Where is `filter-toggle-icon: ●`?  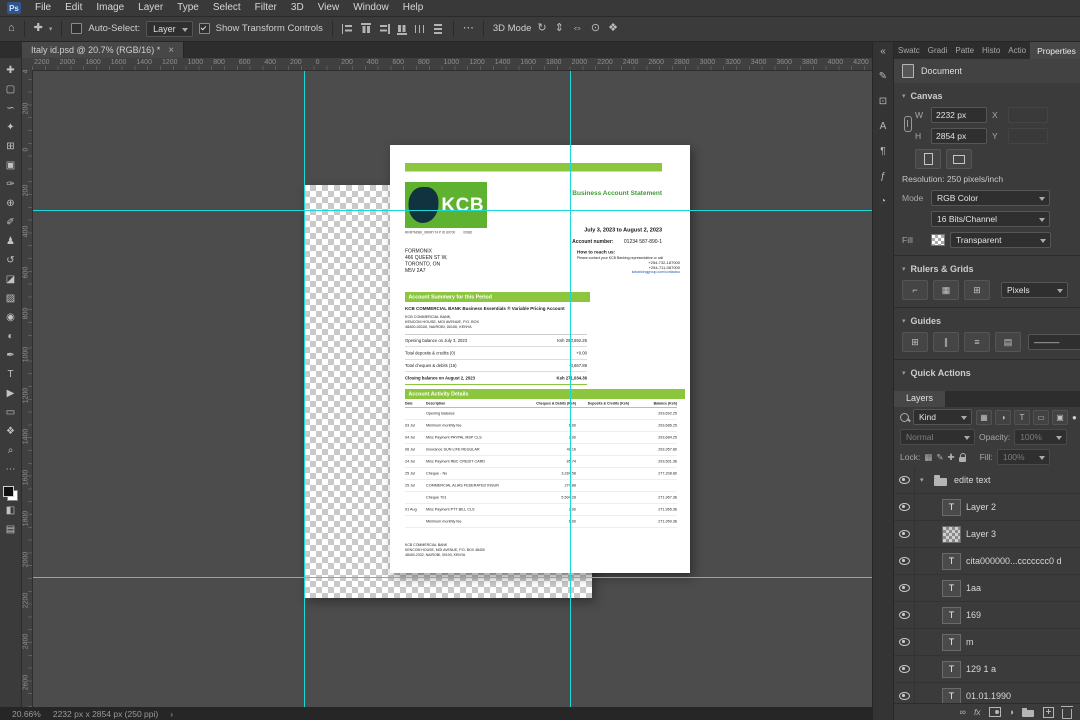 filter-toggle-icon: ● is located at coordinates (1074, 417).